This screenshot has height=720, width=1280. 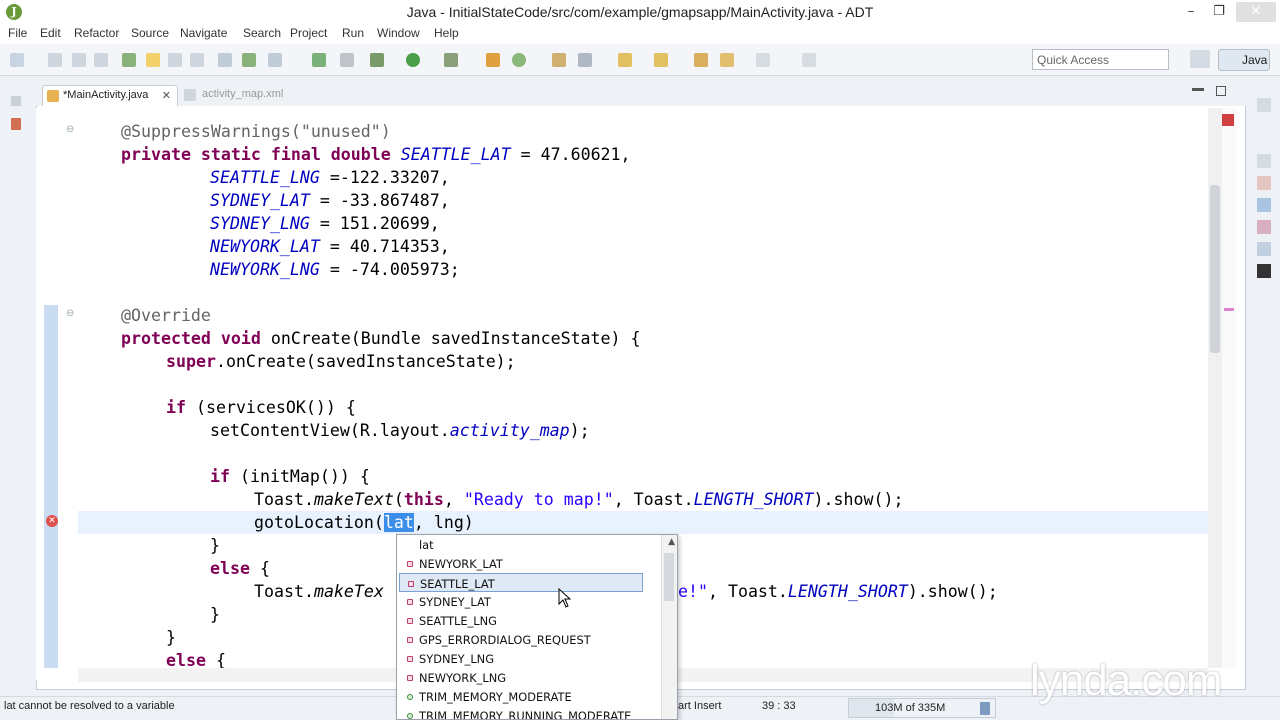 What do you see at coordinates (519, 60) in the screenshot?
I see `new-class-icon` at bounding box center [519, 60].